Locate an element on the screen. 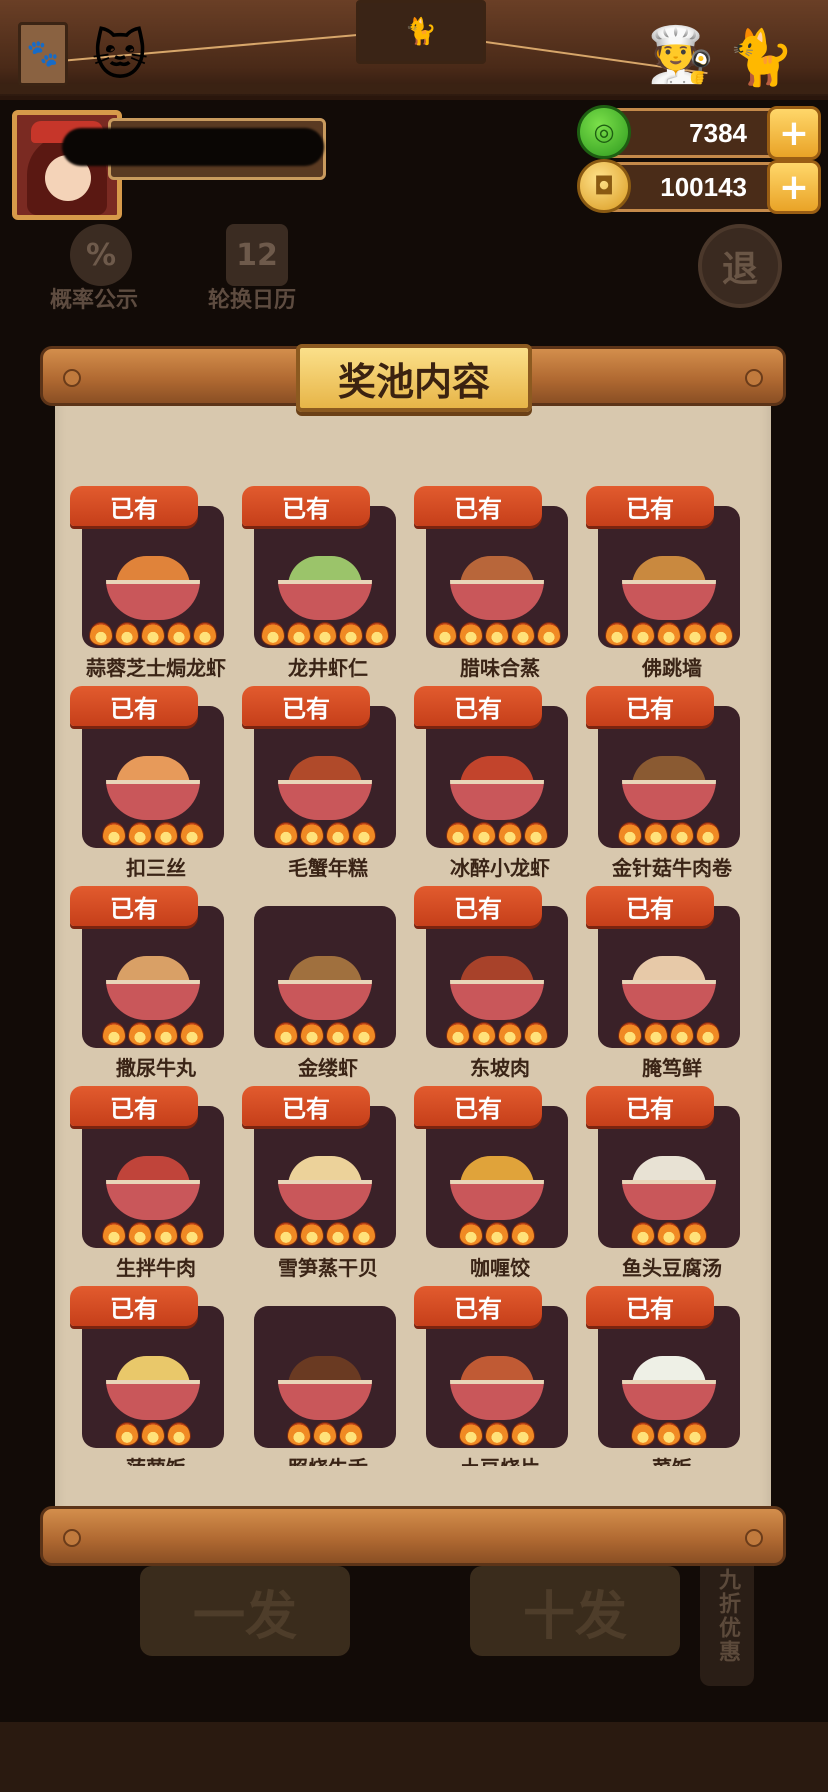  prize-item: 已有 撒尿牛丸 is located at coordinates (156, 986).